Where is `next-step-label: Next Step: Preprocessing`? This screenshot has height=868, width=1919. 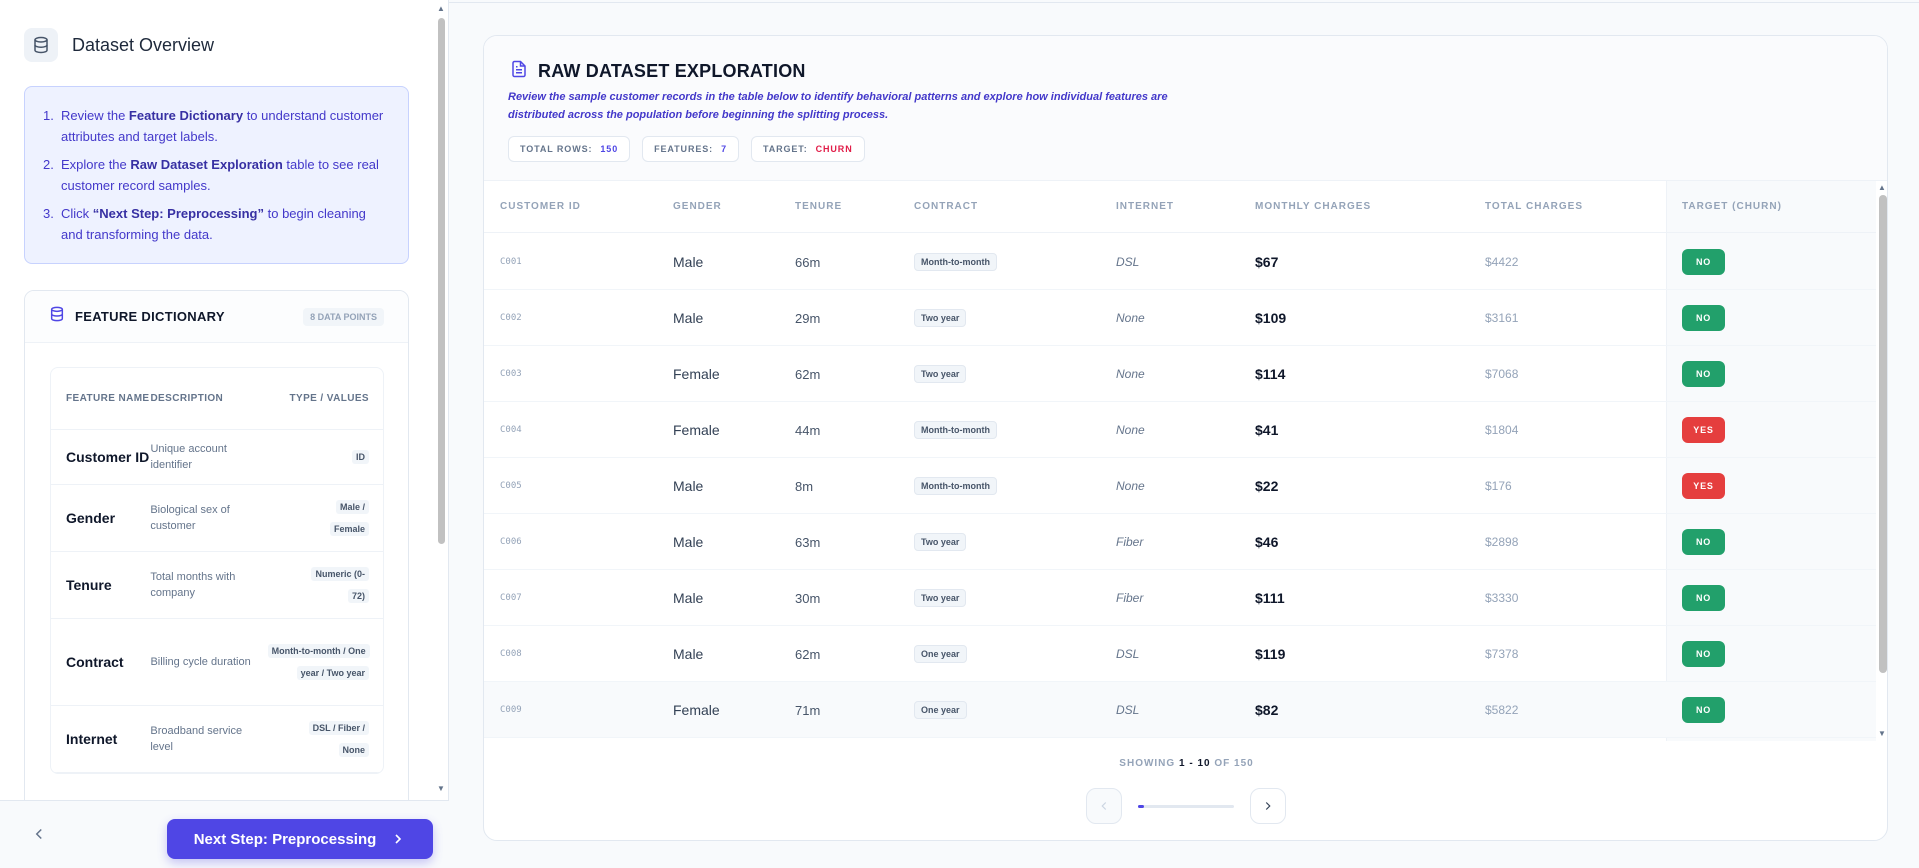 next-step-label: Next Step: Preprocessing is located at coordinates (285, 839).